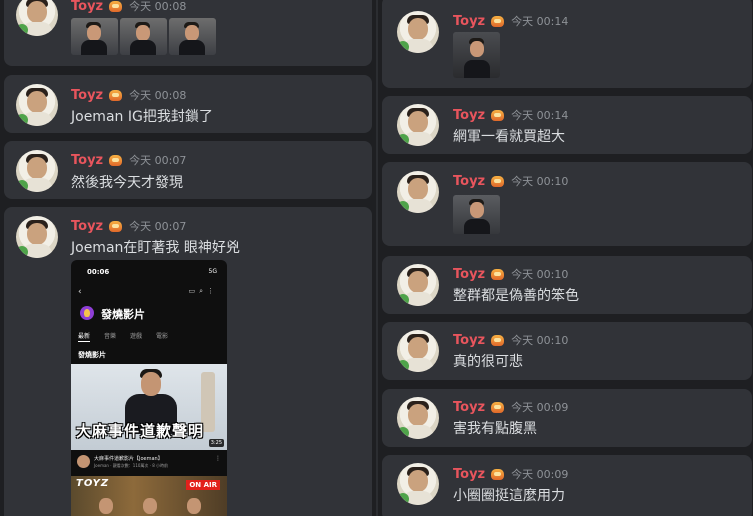  Describe the element at coordinates (93, 483) in the screenshot. I see `video-logo: TOYZ` at that location.